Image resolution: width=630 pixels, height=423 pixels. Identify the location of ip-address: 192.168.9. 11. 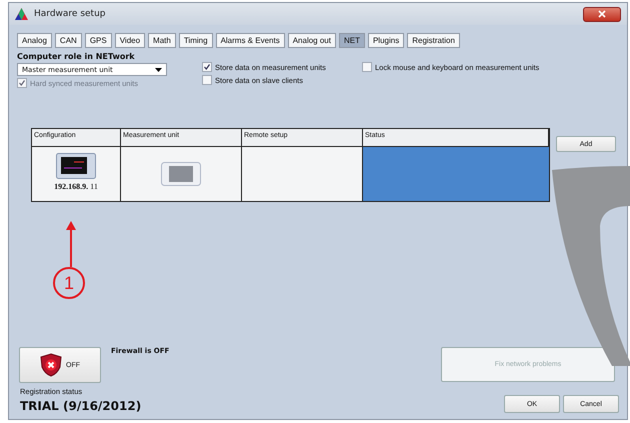
(76, 186).